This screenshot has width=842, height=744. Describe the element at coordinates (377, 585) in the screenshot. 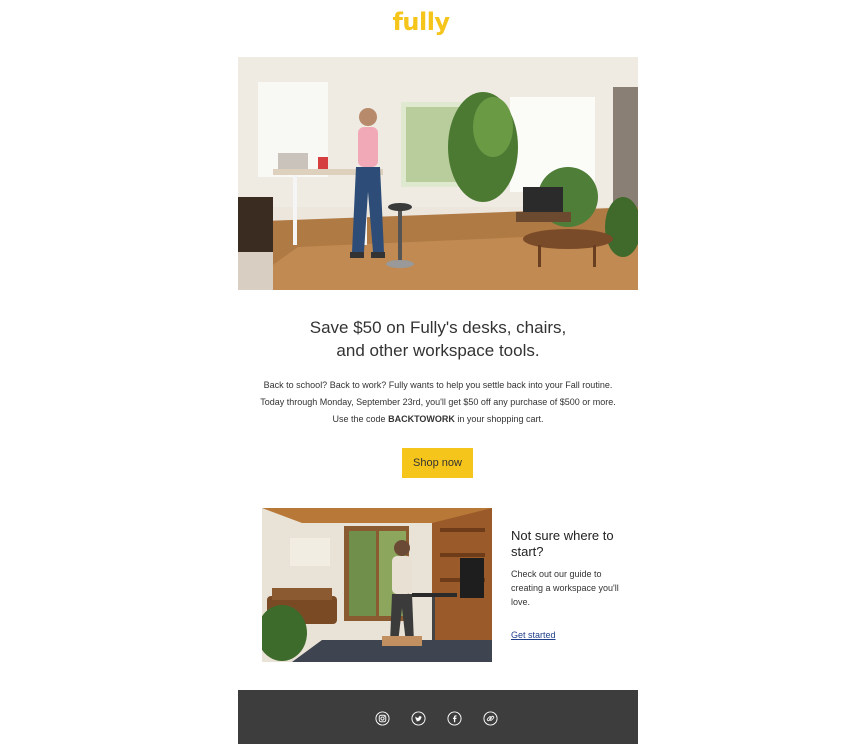

I see `guide-image` at that location.